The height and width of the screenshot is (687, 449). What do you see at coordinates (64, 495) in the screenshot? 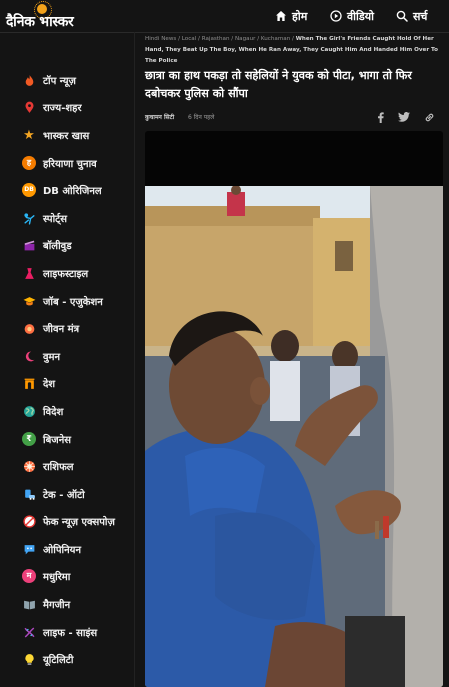
I see `sidebar-item-label: टेक - ऑटो` at bounding box center [64, 495].